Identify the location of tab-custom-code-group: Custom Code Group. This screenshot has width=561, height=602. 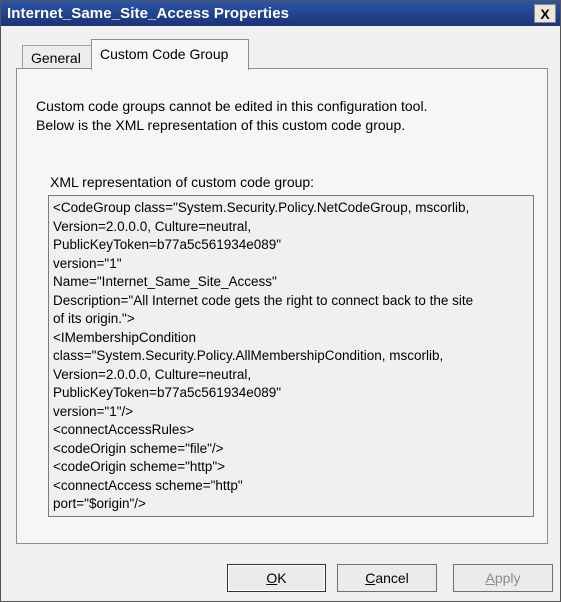
(170, 54).